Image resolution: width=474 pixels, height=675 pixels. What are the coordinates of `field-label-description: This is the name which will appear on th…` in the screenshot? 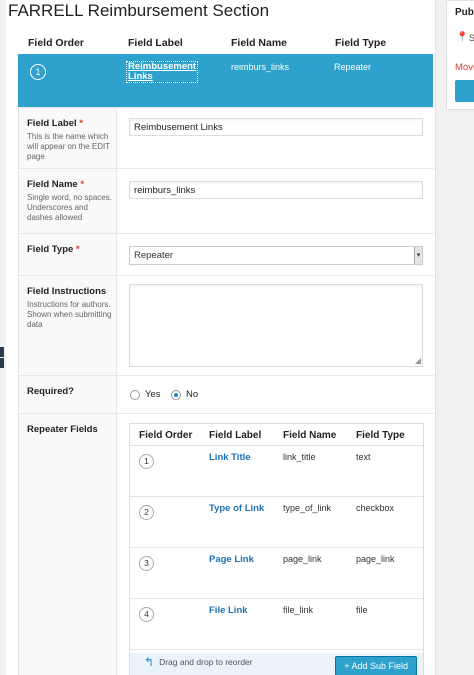 It's located at (69, 146).